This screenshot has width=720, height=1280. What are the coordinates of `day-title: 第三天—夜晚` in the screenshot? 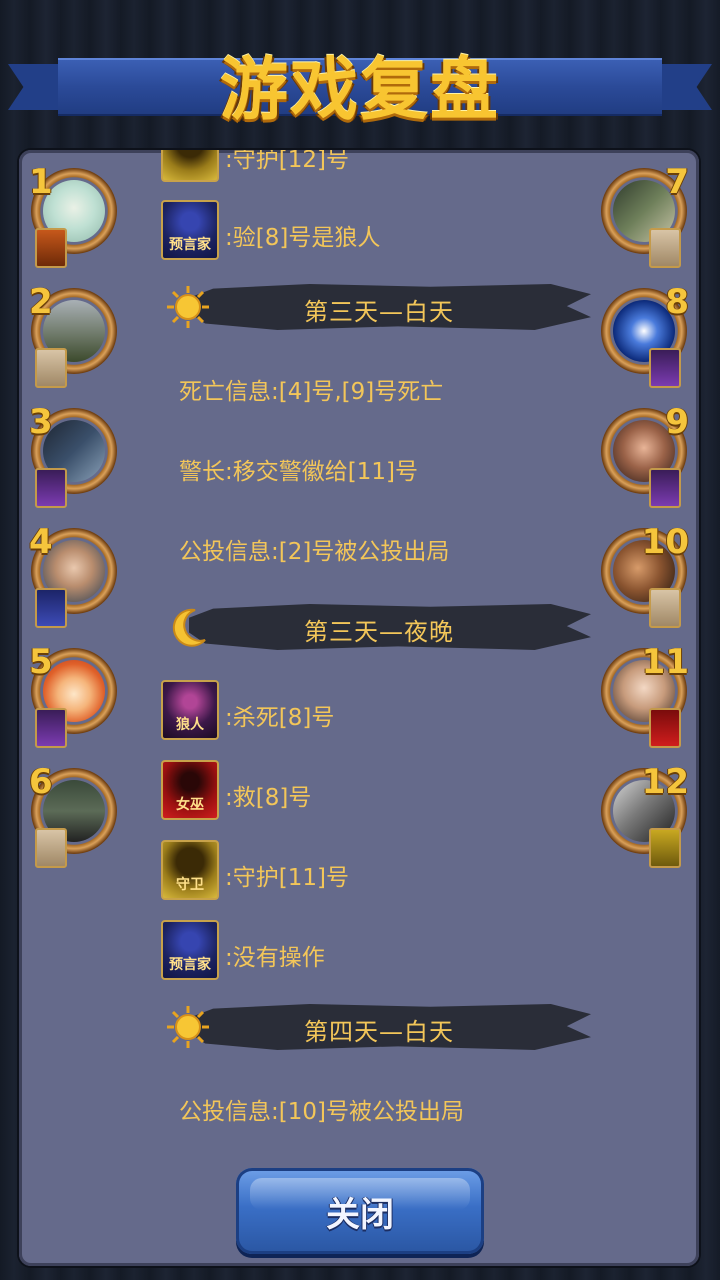 It's located at (379, 632).